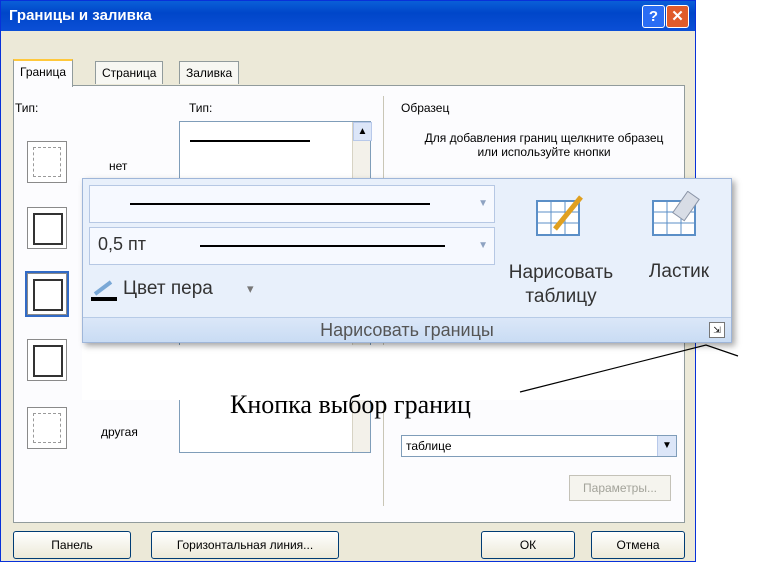  Describe the element at coordinates (483, 245) in the screenshot. I see `line-width-chevron-icon: ▼` at that location.